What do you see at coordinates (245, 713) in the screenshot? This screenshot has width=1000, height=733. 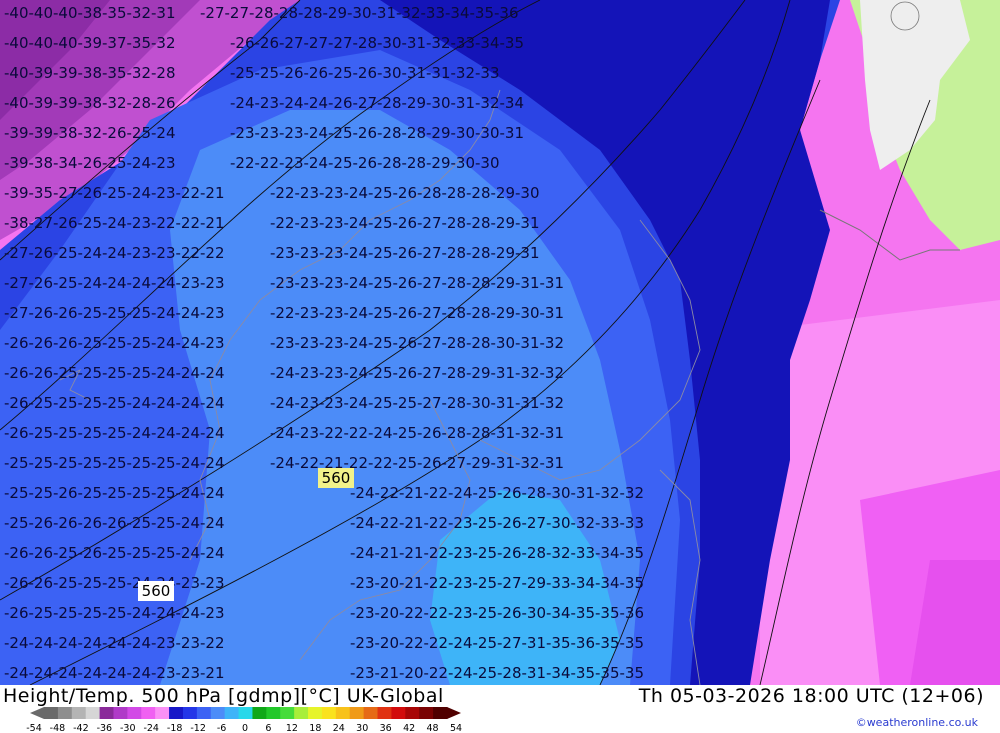 I see `color-scale-swatches` at bounding box center [245, 713].